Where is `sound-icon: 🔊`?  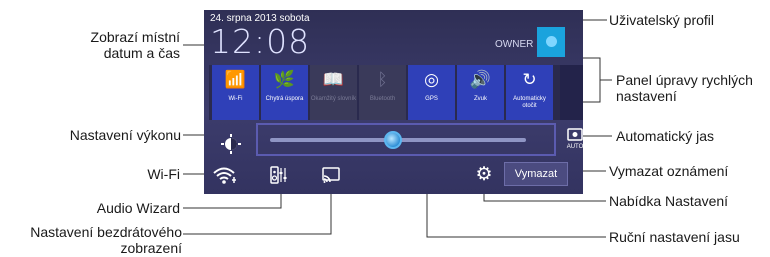 sound-icon: 🔊 is located at coordinates (480, 79).